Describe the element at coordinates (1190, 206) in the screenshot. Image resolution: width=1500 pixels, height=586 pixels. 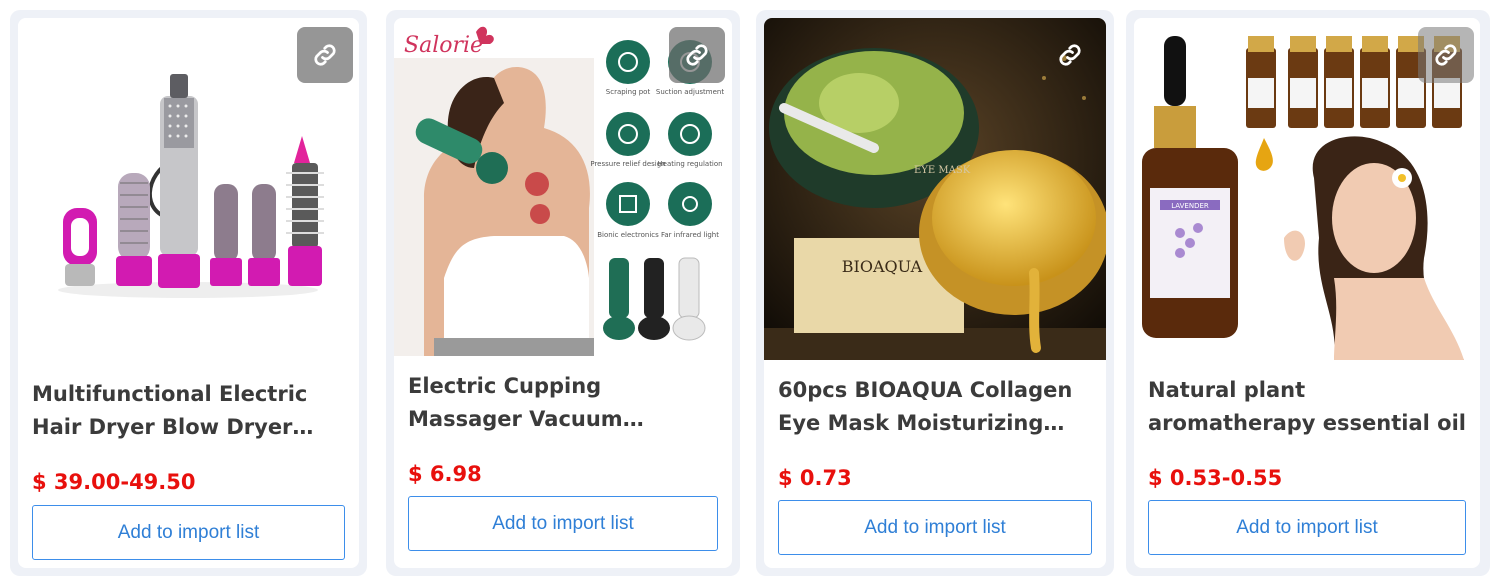
I see `svg-text: LAVENDER` at that location.